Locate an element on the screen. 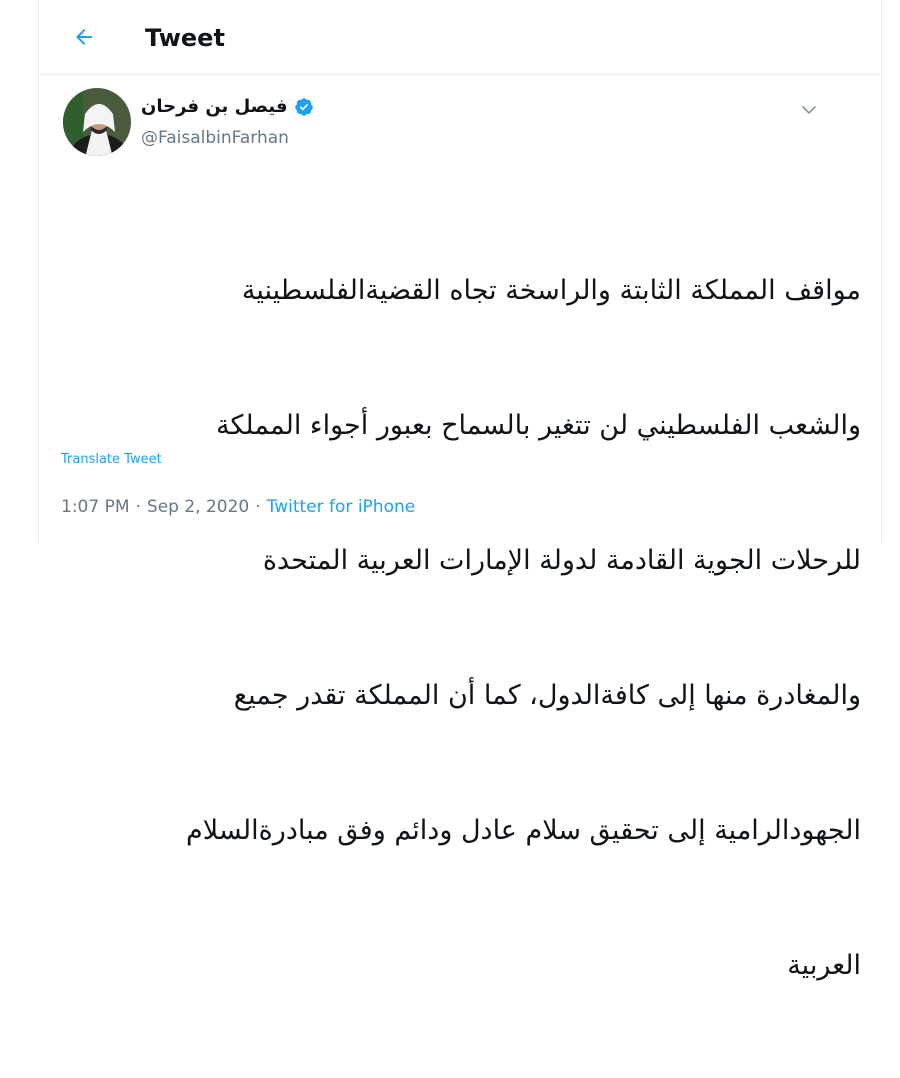 Image resolution: width=900 pixels, height=1078 pixels. page-title: Tweet is located at coordinates (185, 38).